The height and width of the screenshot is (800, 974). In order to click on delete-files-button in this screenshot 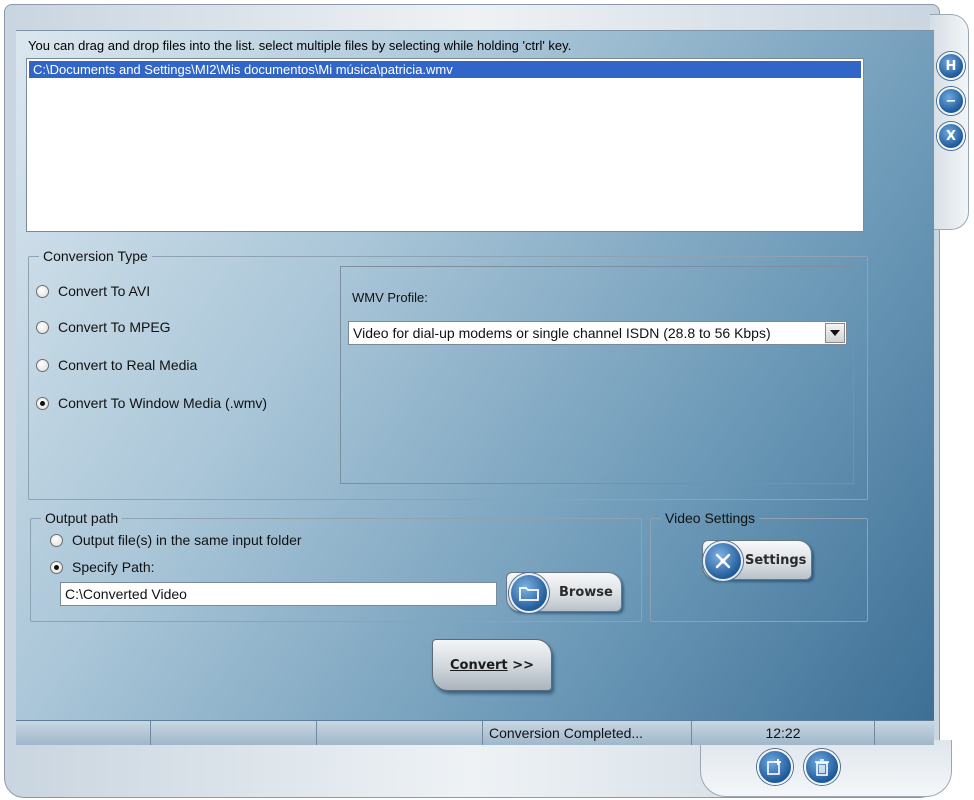, I will do `click(822, 767)`.